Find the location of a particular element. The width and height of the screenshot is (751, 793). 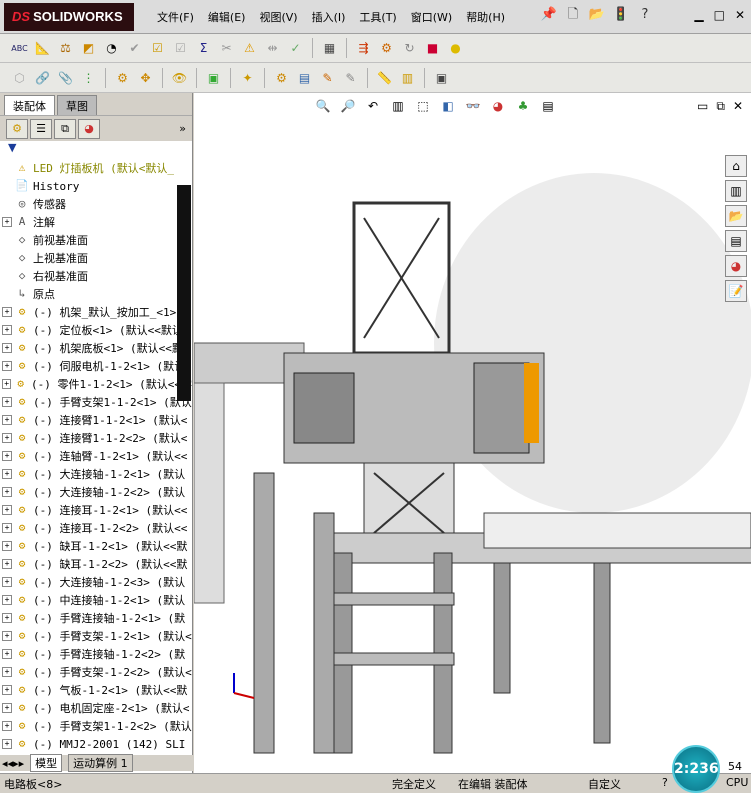

tab-model: 模型 is located at coordinates (46, 763).